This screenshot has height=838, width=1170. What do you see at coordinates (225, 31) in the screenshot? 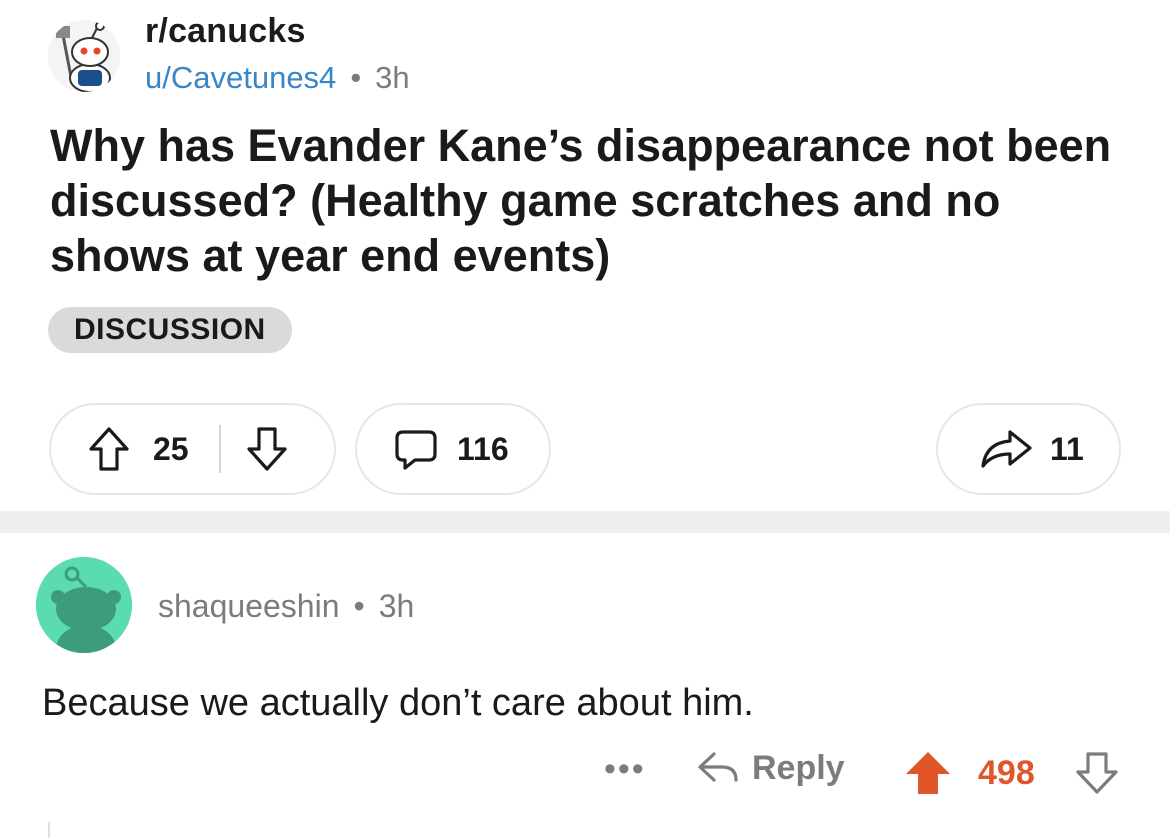
I see `subreddit-name: r/canucks` at bounding box center [225, 31].